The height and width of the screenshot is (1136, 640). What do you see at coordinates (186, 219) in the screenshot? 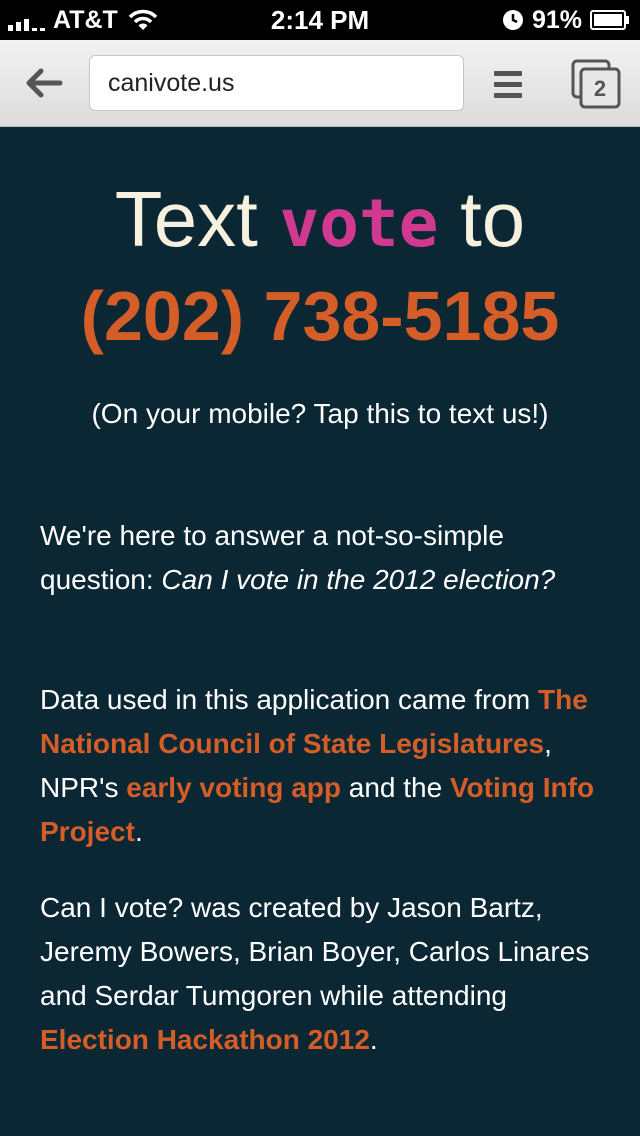
I see `headline-text-word: Text` at bounding box center [186, 219].